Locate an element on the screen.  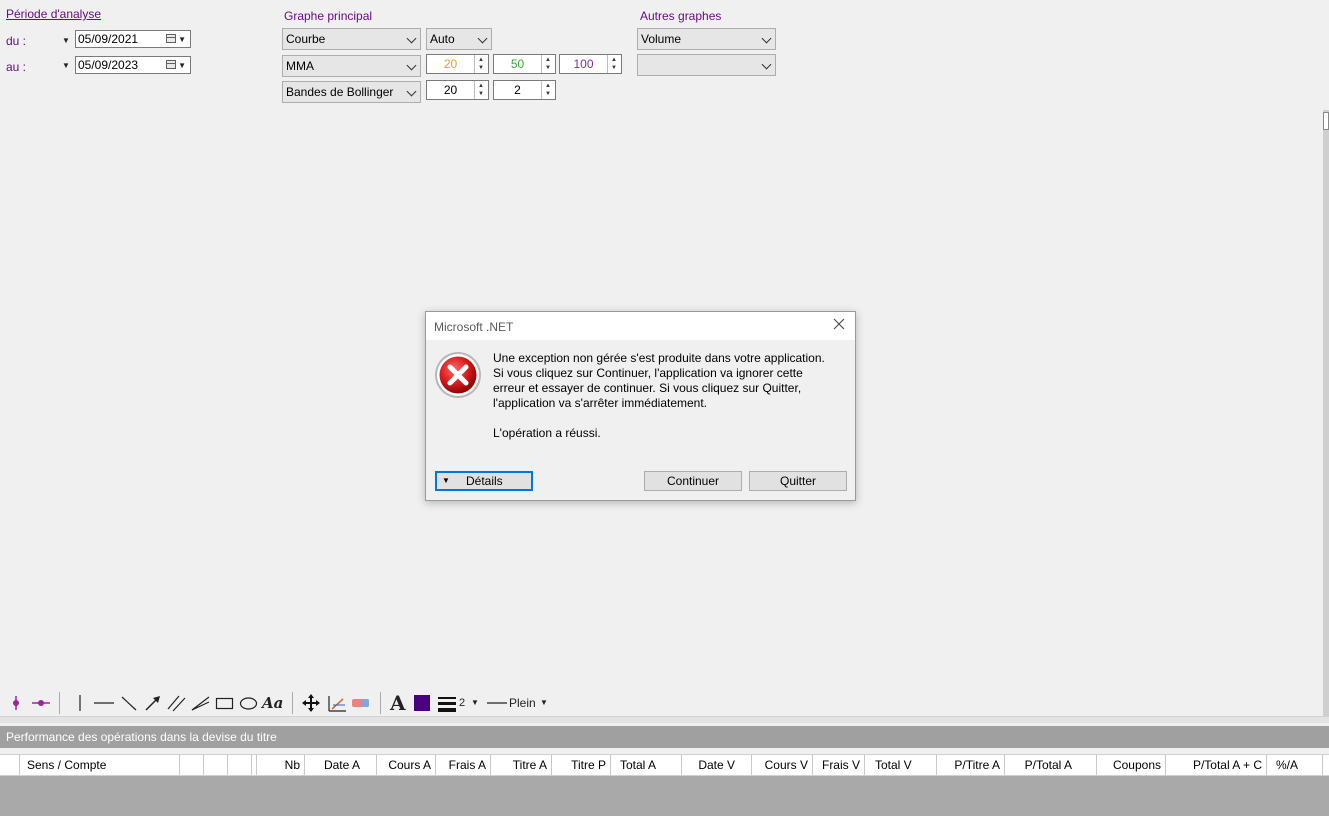
color-swatch is located at coordinates (422, 703).